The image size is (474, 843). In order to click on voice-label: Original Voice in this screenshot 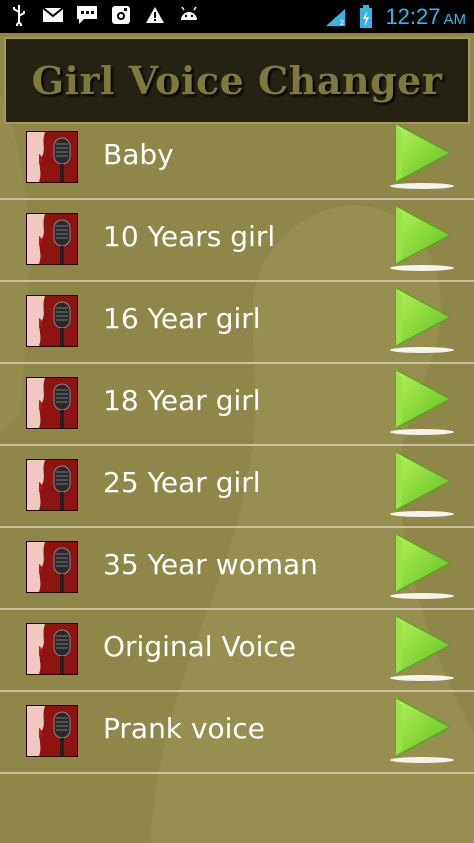, I will do `click(199, 646)`.